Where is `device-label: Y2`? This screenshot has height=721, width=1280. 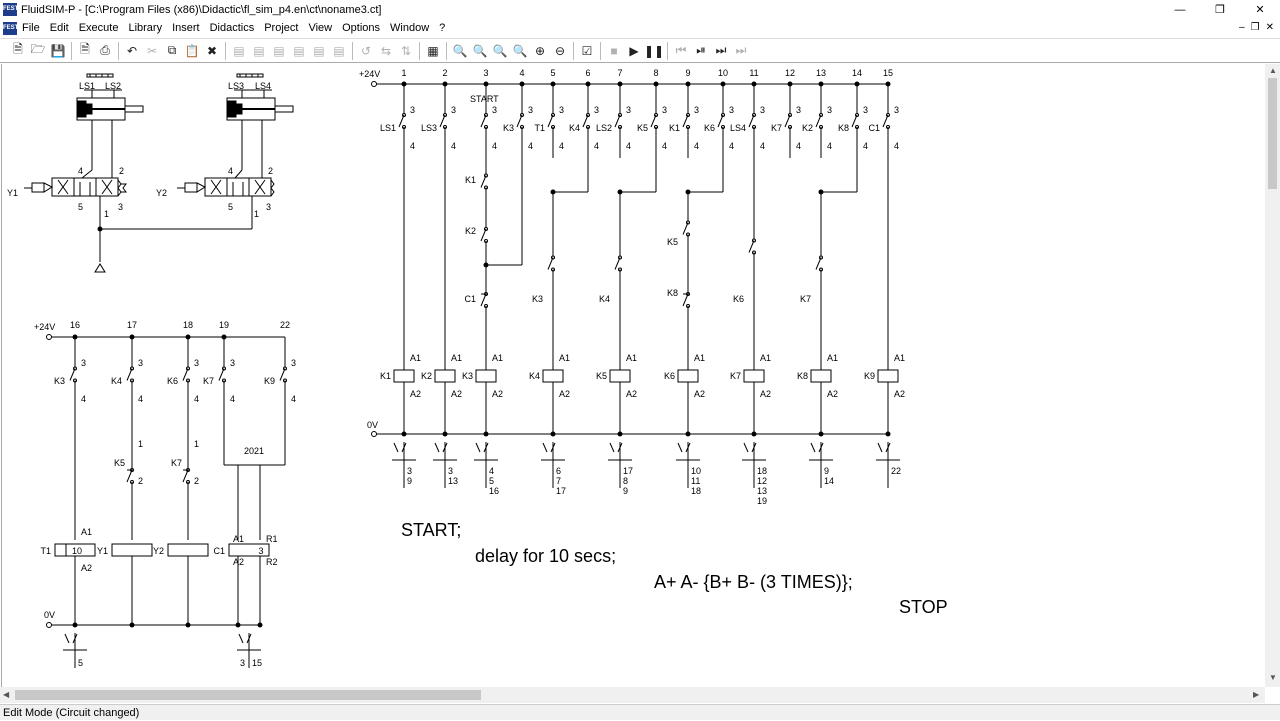
device-label: Y2 is located at coordinates (158, 551).